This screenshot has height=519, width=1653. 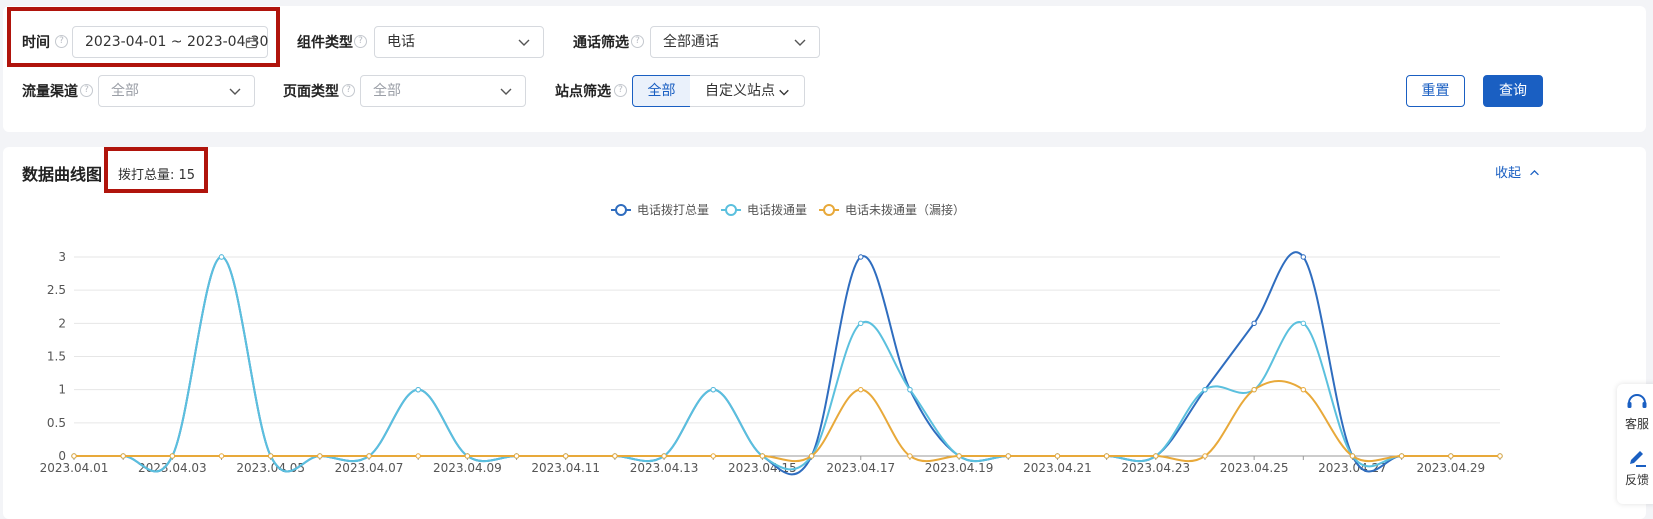 What do you see at coordinates (740, 91) in the screenshot?
I see `site-filter-custom-label: 自定义站点` at bounding box center [740, 91].